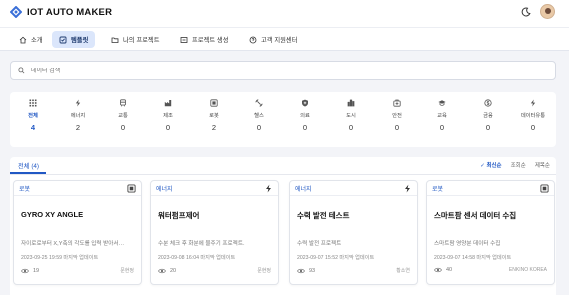 The width and height of the screenshot is (569, 295). I want to click on category-education: 교육 0, so click(442, 115).